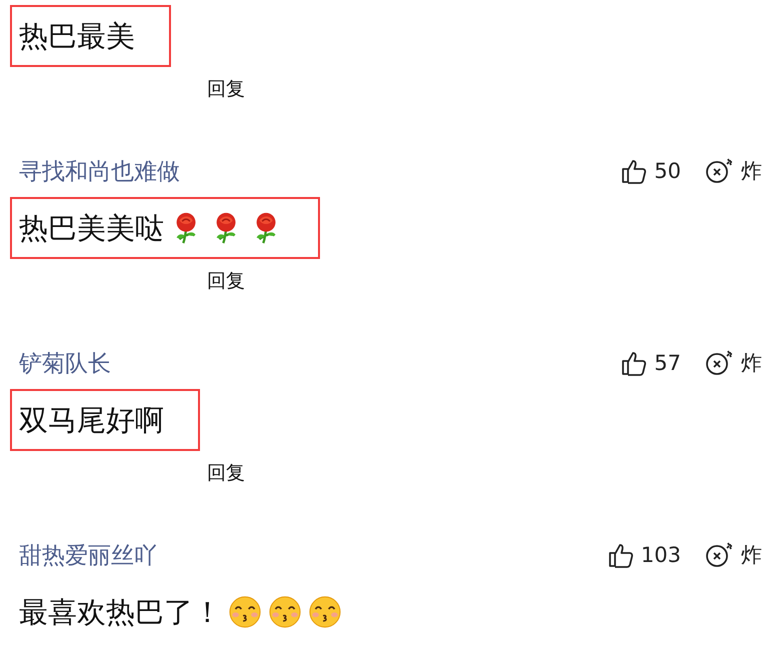 The width and height of the screenshot is (784, 647). What do you see at coordinates (667, 363) in the screenshot?
I see `like-count: 57` at bounding box center [667, 363].